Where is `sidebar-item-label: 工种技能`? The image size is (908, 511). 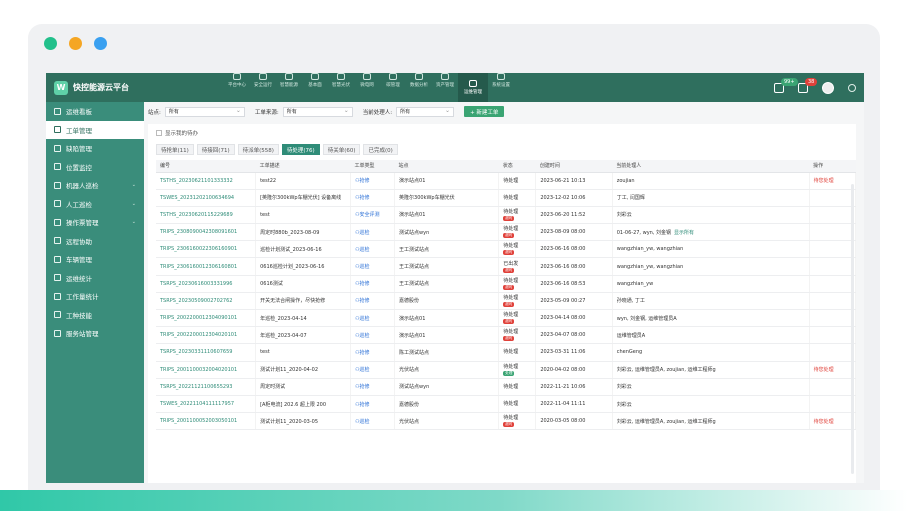
sidebar-item-label: 工种技能 is located at coordinates (79, 315).